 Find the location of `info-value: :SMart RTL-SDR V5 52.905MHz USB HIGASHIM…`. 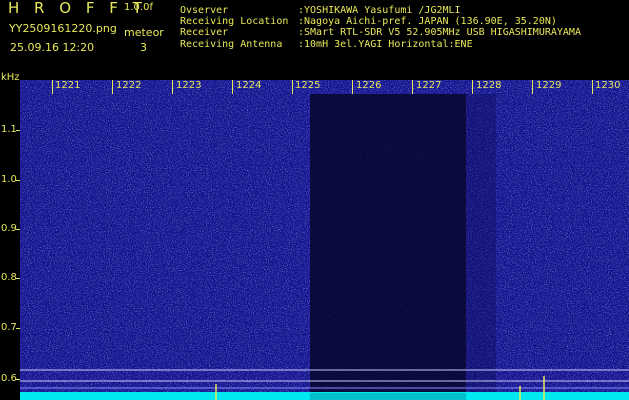

info-value: :SMart RTL-SDR V5 52.905MHz USB HIGASHIM… is located at coordinates (439, 33).